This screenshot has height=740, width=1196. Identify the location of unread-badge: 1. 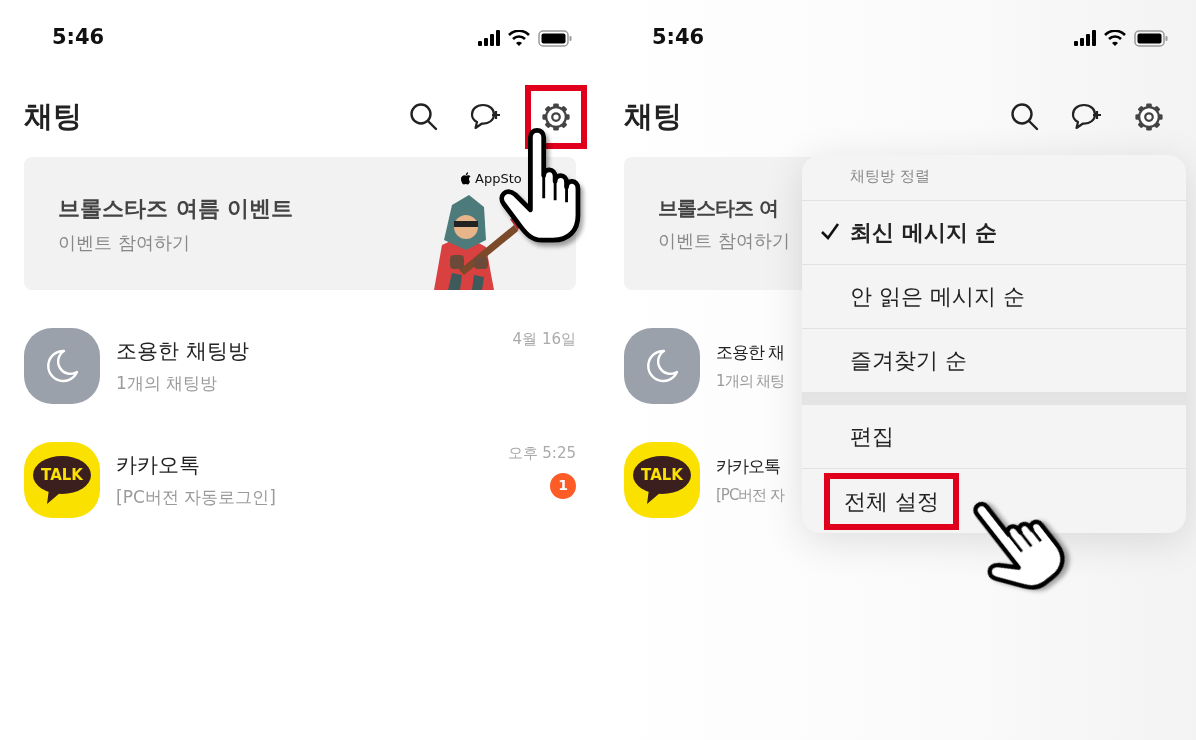
(563, 485).